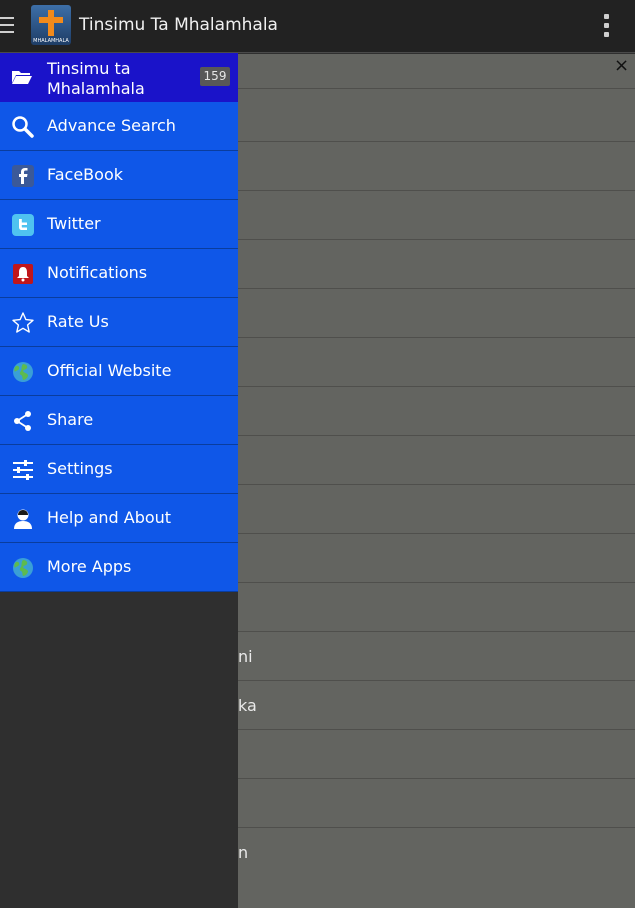 This screenshot has width=635, height=908. What do you see at coordinates (70, 419) in the screenshot?
I see `menu-item-label: Share` at bounding box center [70, 419].